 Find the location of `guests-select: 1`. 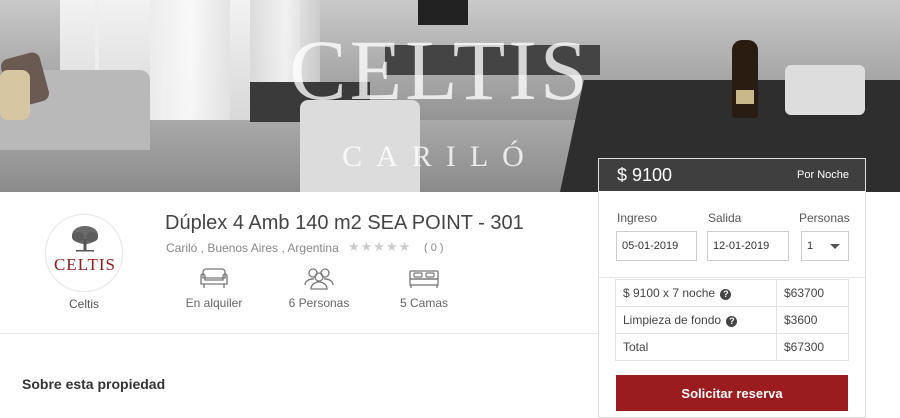

guests-select: 1 is located at coordinates (825, 246).